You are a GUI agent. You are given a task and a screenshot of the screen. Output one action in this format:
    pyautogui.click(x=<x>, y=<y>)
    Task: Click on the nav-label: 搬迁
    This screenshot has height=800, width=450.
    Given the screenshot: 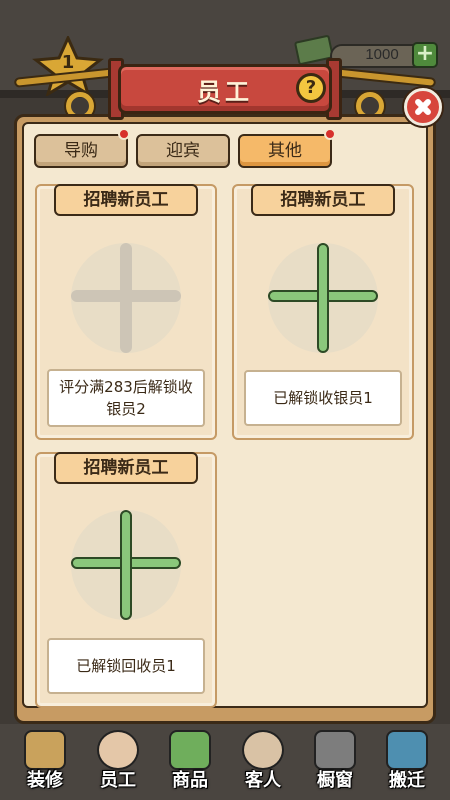 What is the action you would take?
    pyautogui.click(x=407, y=780)
    